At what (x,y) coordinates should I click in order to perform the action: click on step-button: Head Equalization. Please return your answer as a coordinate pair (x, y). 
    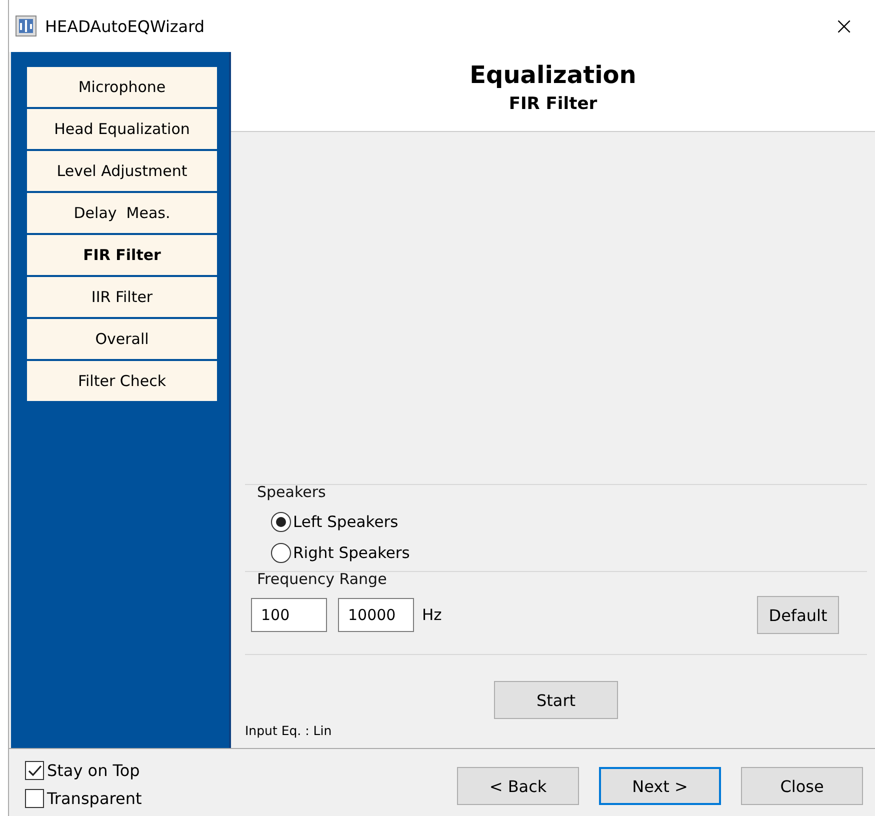
    Looking at the image, I should click on (122, 129).